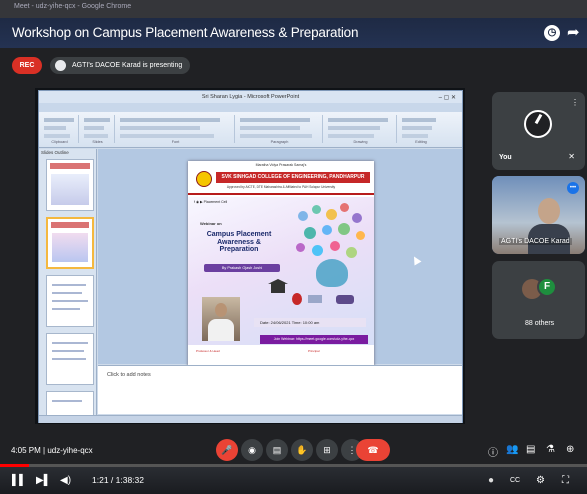 This screenshot has height=494, width=587. I want to click on meeting-icon, so click(315, 299).